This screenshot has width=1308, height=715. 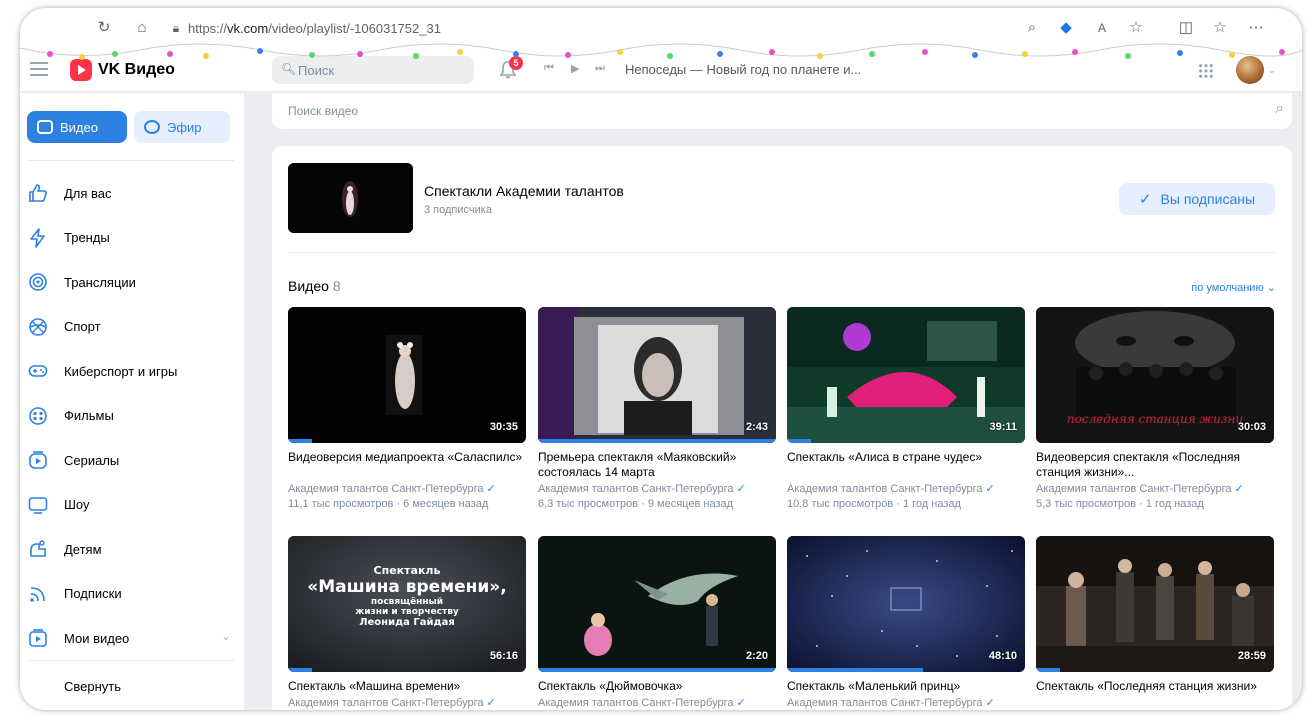 What do you see at coordinates (657, 686) in the screenshot?
I see `video-title: Спектакль «Дюймовочка»` at bounding box center [657, 686].